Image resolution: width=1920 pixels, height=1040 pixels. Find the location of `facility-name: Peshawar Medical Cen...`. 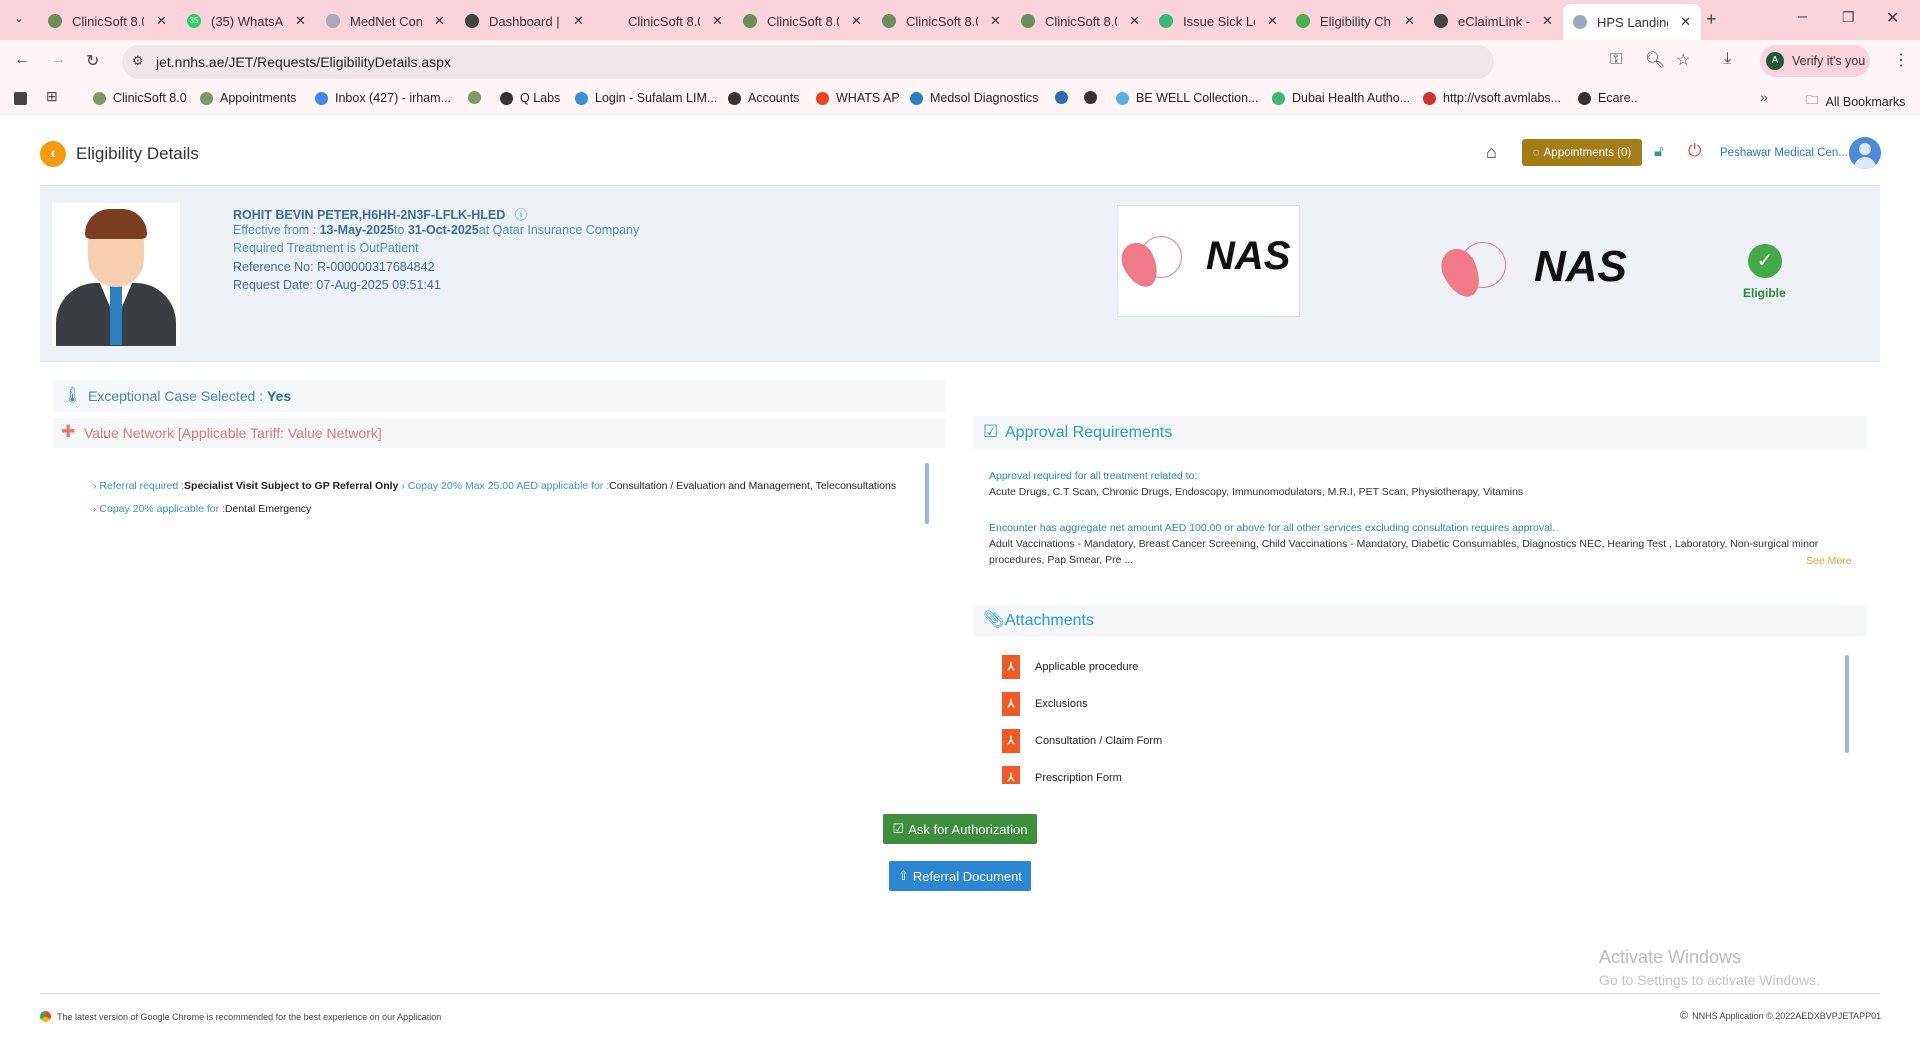

facility-name: Peshawar Medical Cen... is located at coordinates (1784, 153).